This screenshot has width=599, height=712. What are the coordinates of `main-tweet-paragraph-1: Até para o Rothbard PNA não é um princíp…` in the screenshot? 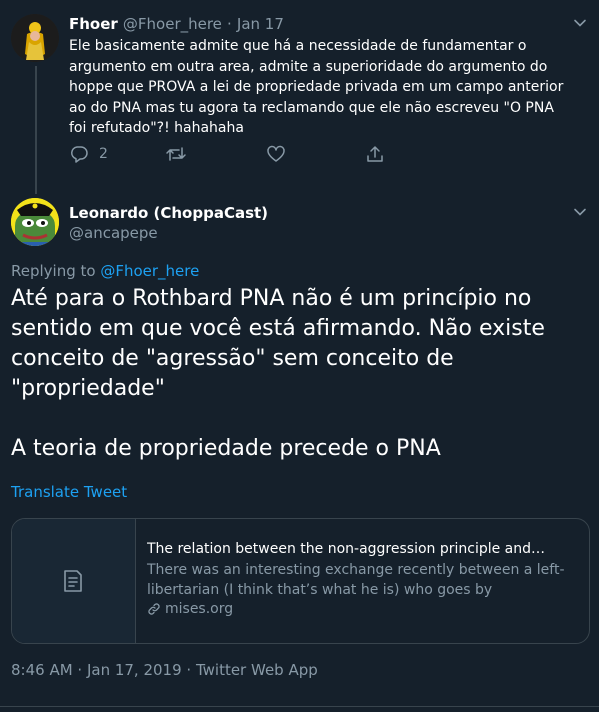 It's located at (278, 343).